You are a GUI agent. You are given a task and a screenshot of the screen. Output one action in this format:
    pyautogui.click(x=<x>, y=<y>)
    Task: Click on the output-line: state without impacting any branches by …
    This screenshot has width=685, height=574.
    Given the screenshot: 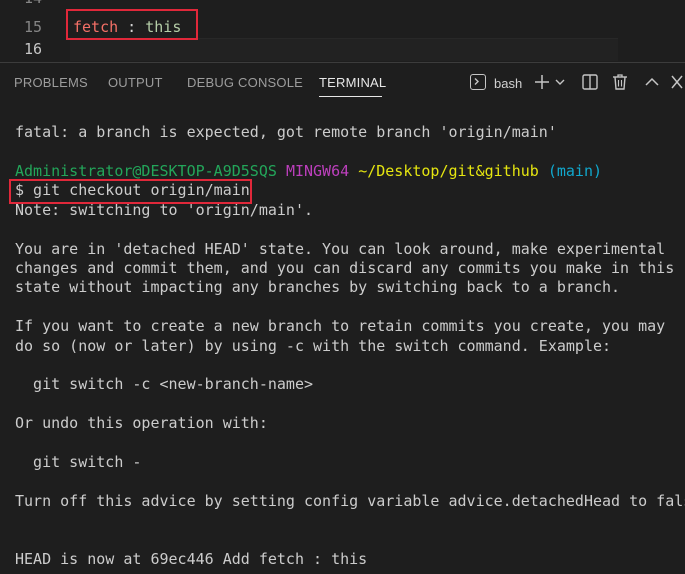 What is the action you would take?
    pyautogui.click(x=318, y=287)
    